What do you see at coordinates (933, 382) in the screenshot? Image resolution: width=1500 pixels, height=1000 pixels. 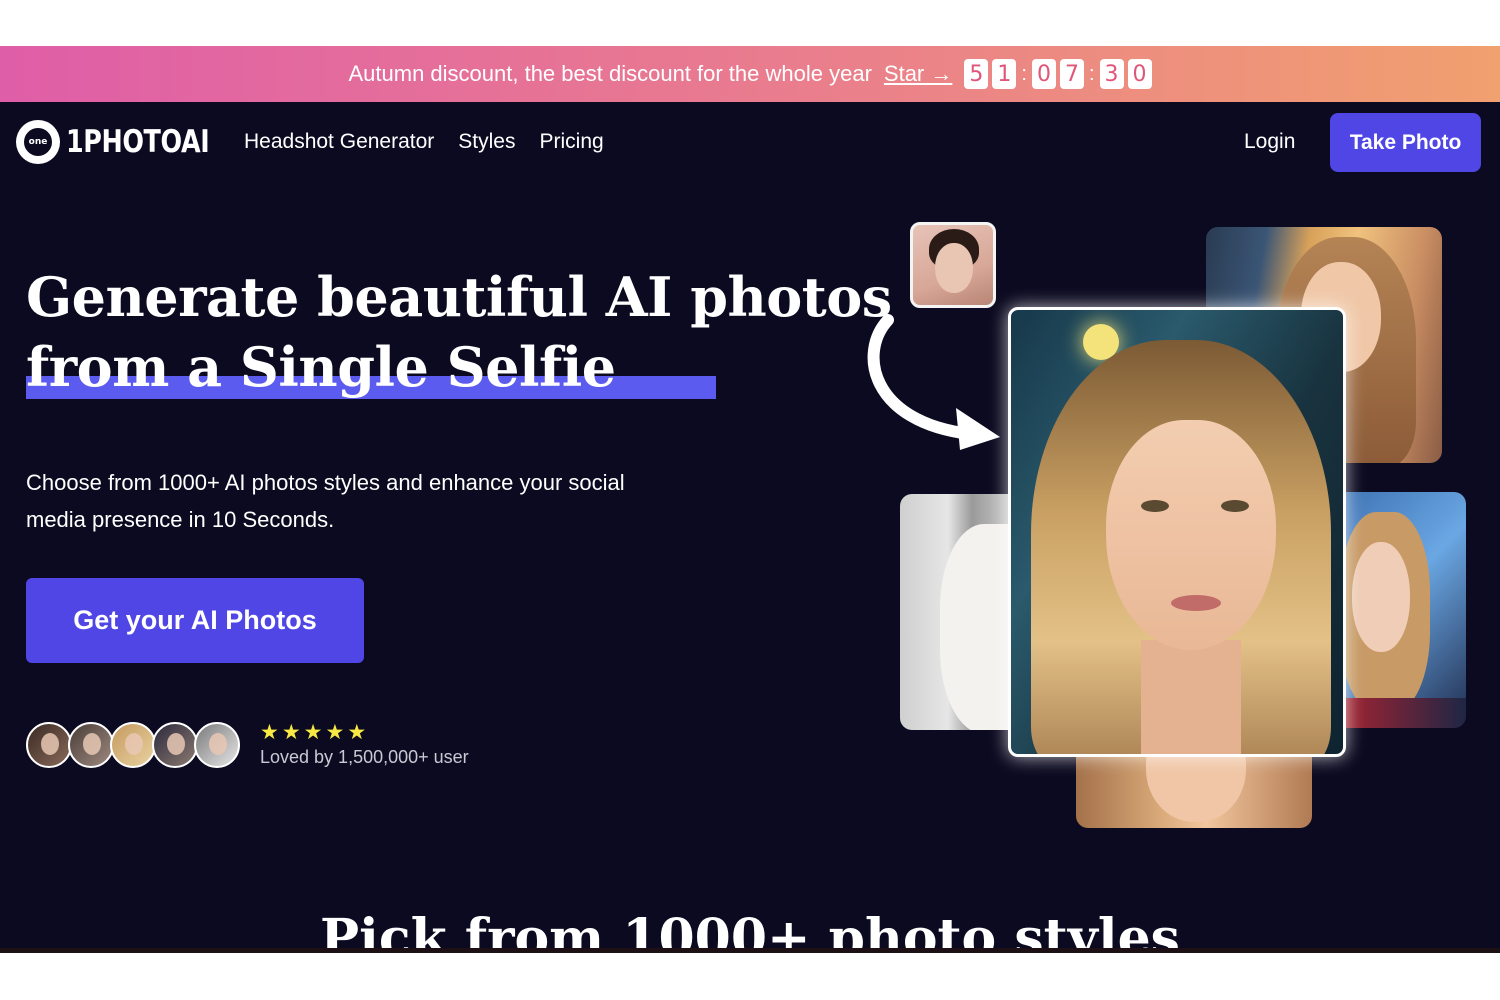 I see `curved-arrow-icon` at bounding box center [933, 382].